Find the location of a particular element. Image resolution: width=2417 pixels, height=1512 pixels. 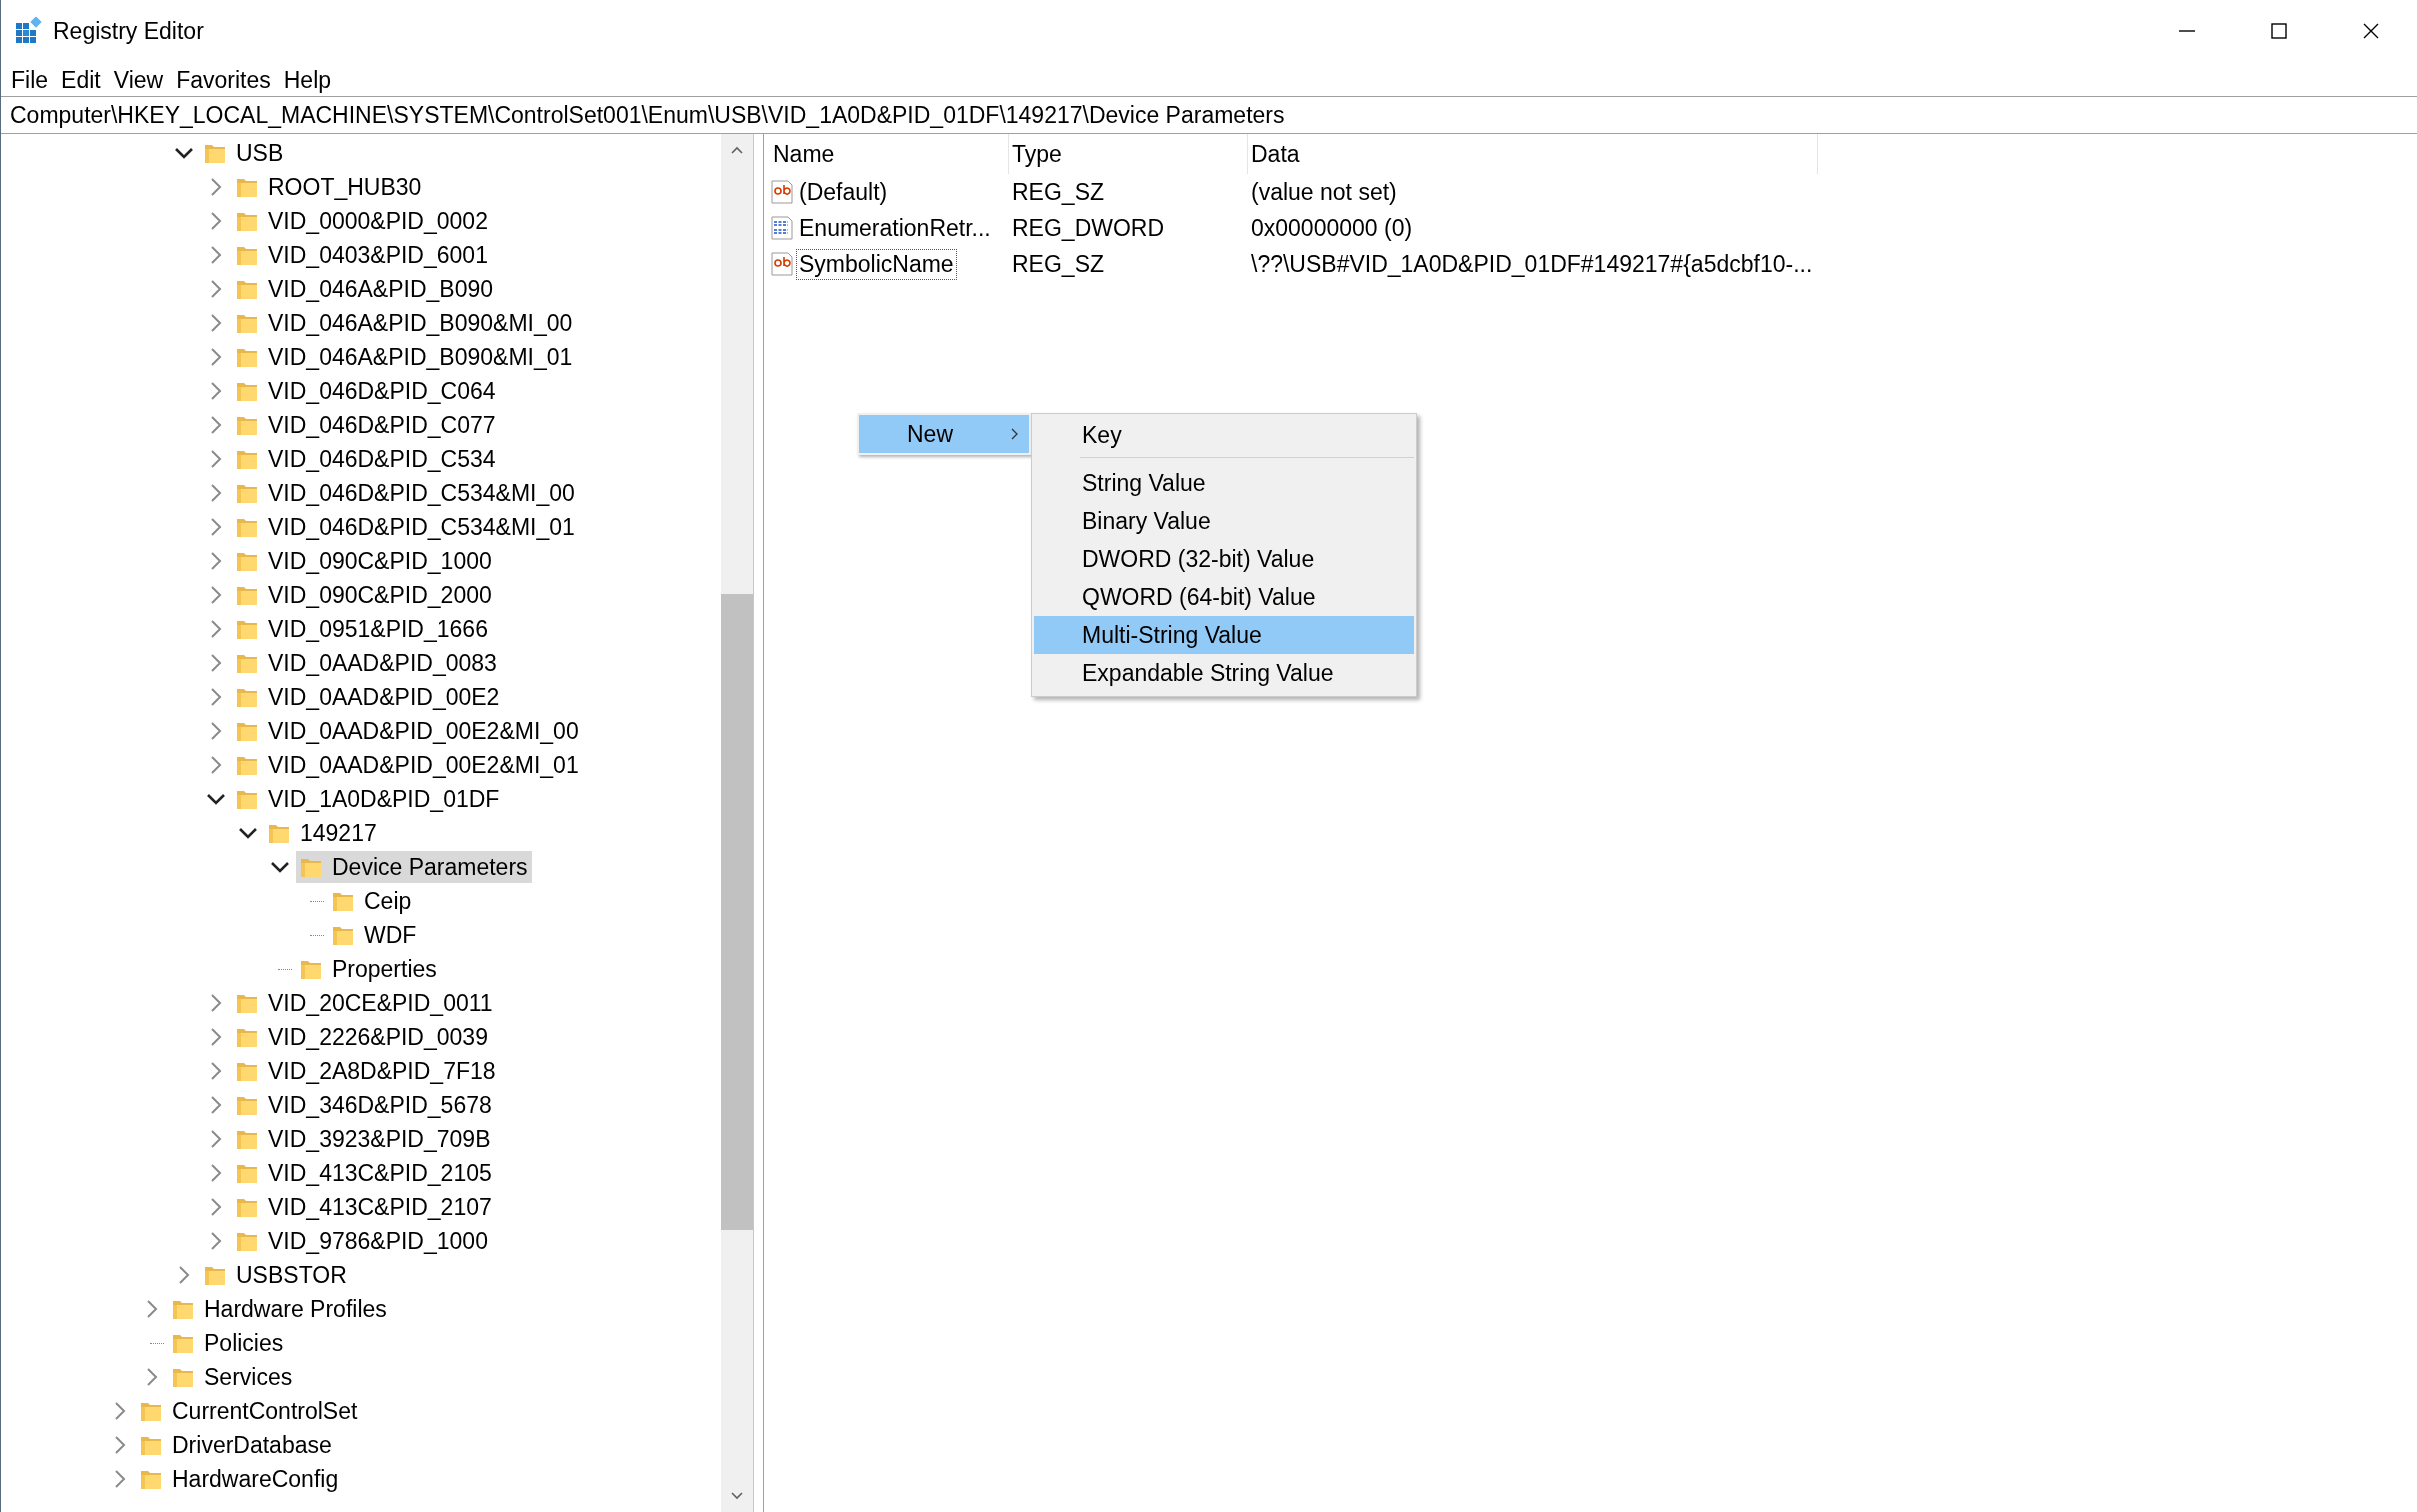

maximize-icon is located at coordinates (2279, 31).